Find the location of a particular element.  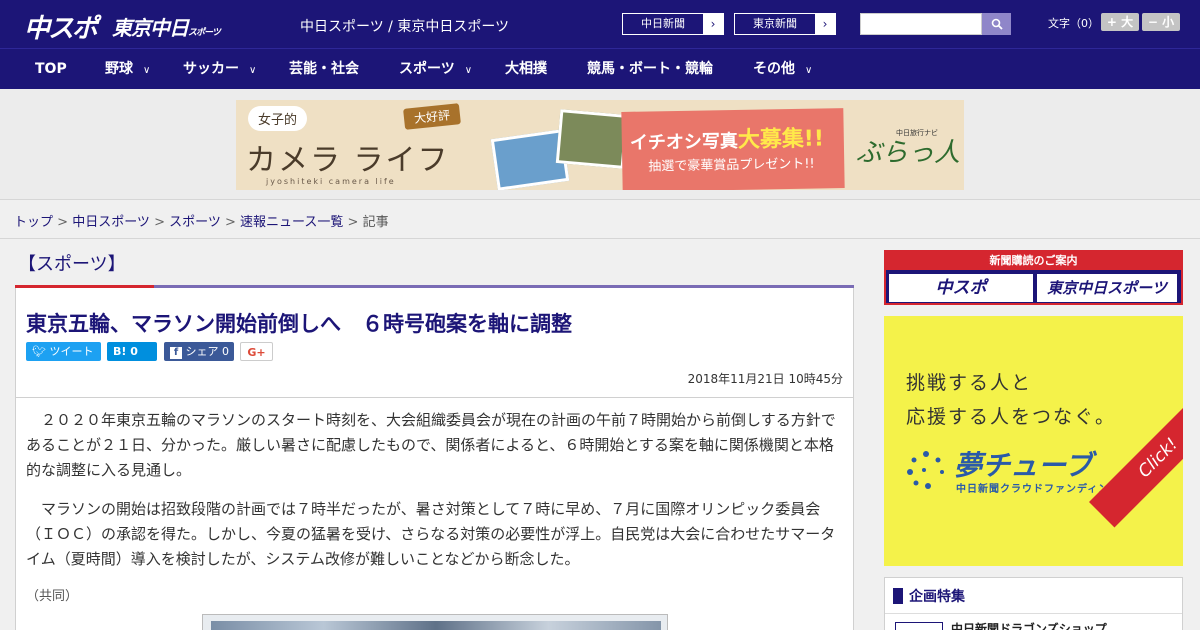

feature-thumbnail is located at coordinates (919, 626).